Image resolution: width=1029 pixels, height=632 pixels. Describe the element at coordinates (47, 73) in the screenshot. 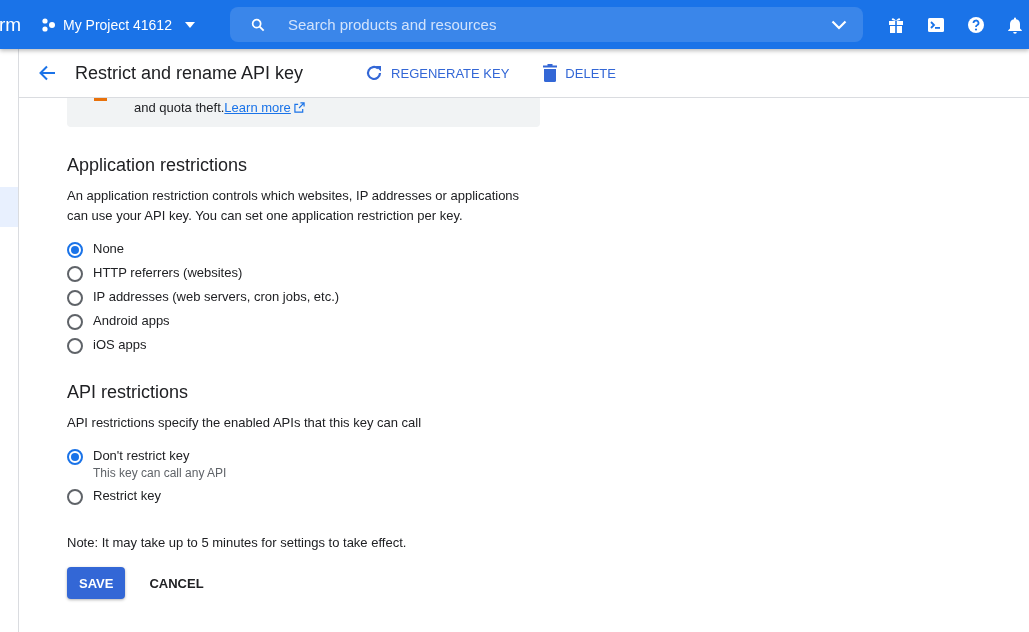

I see `back-arrow-icon` at that location.